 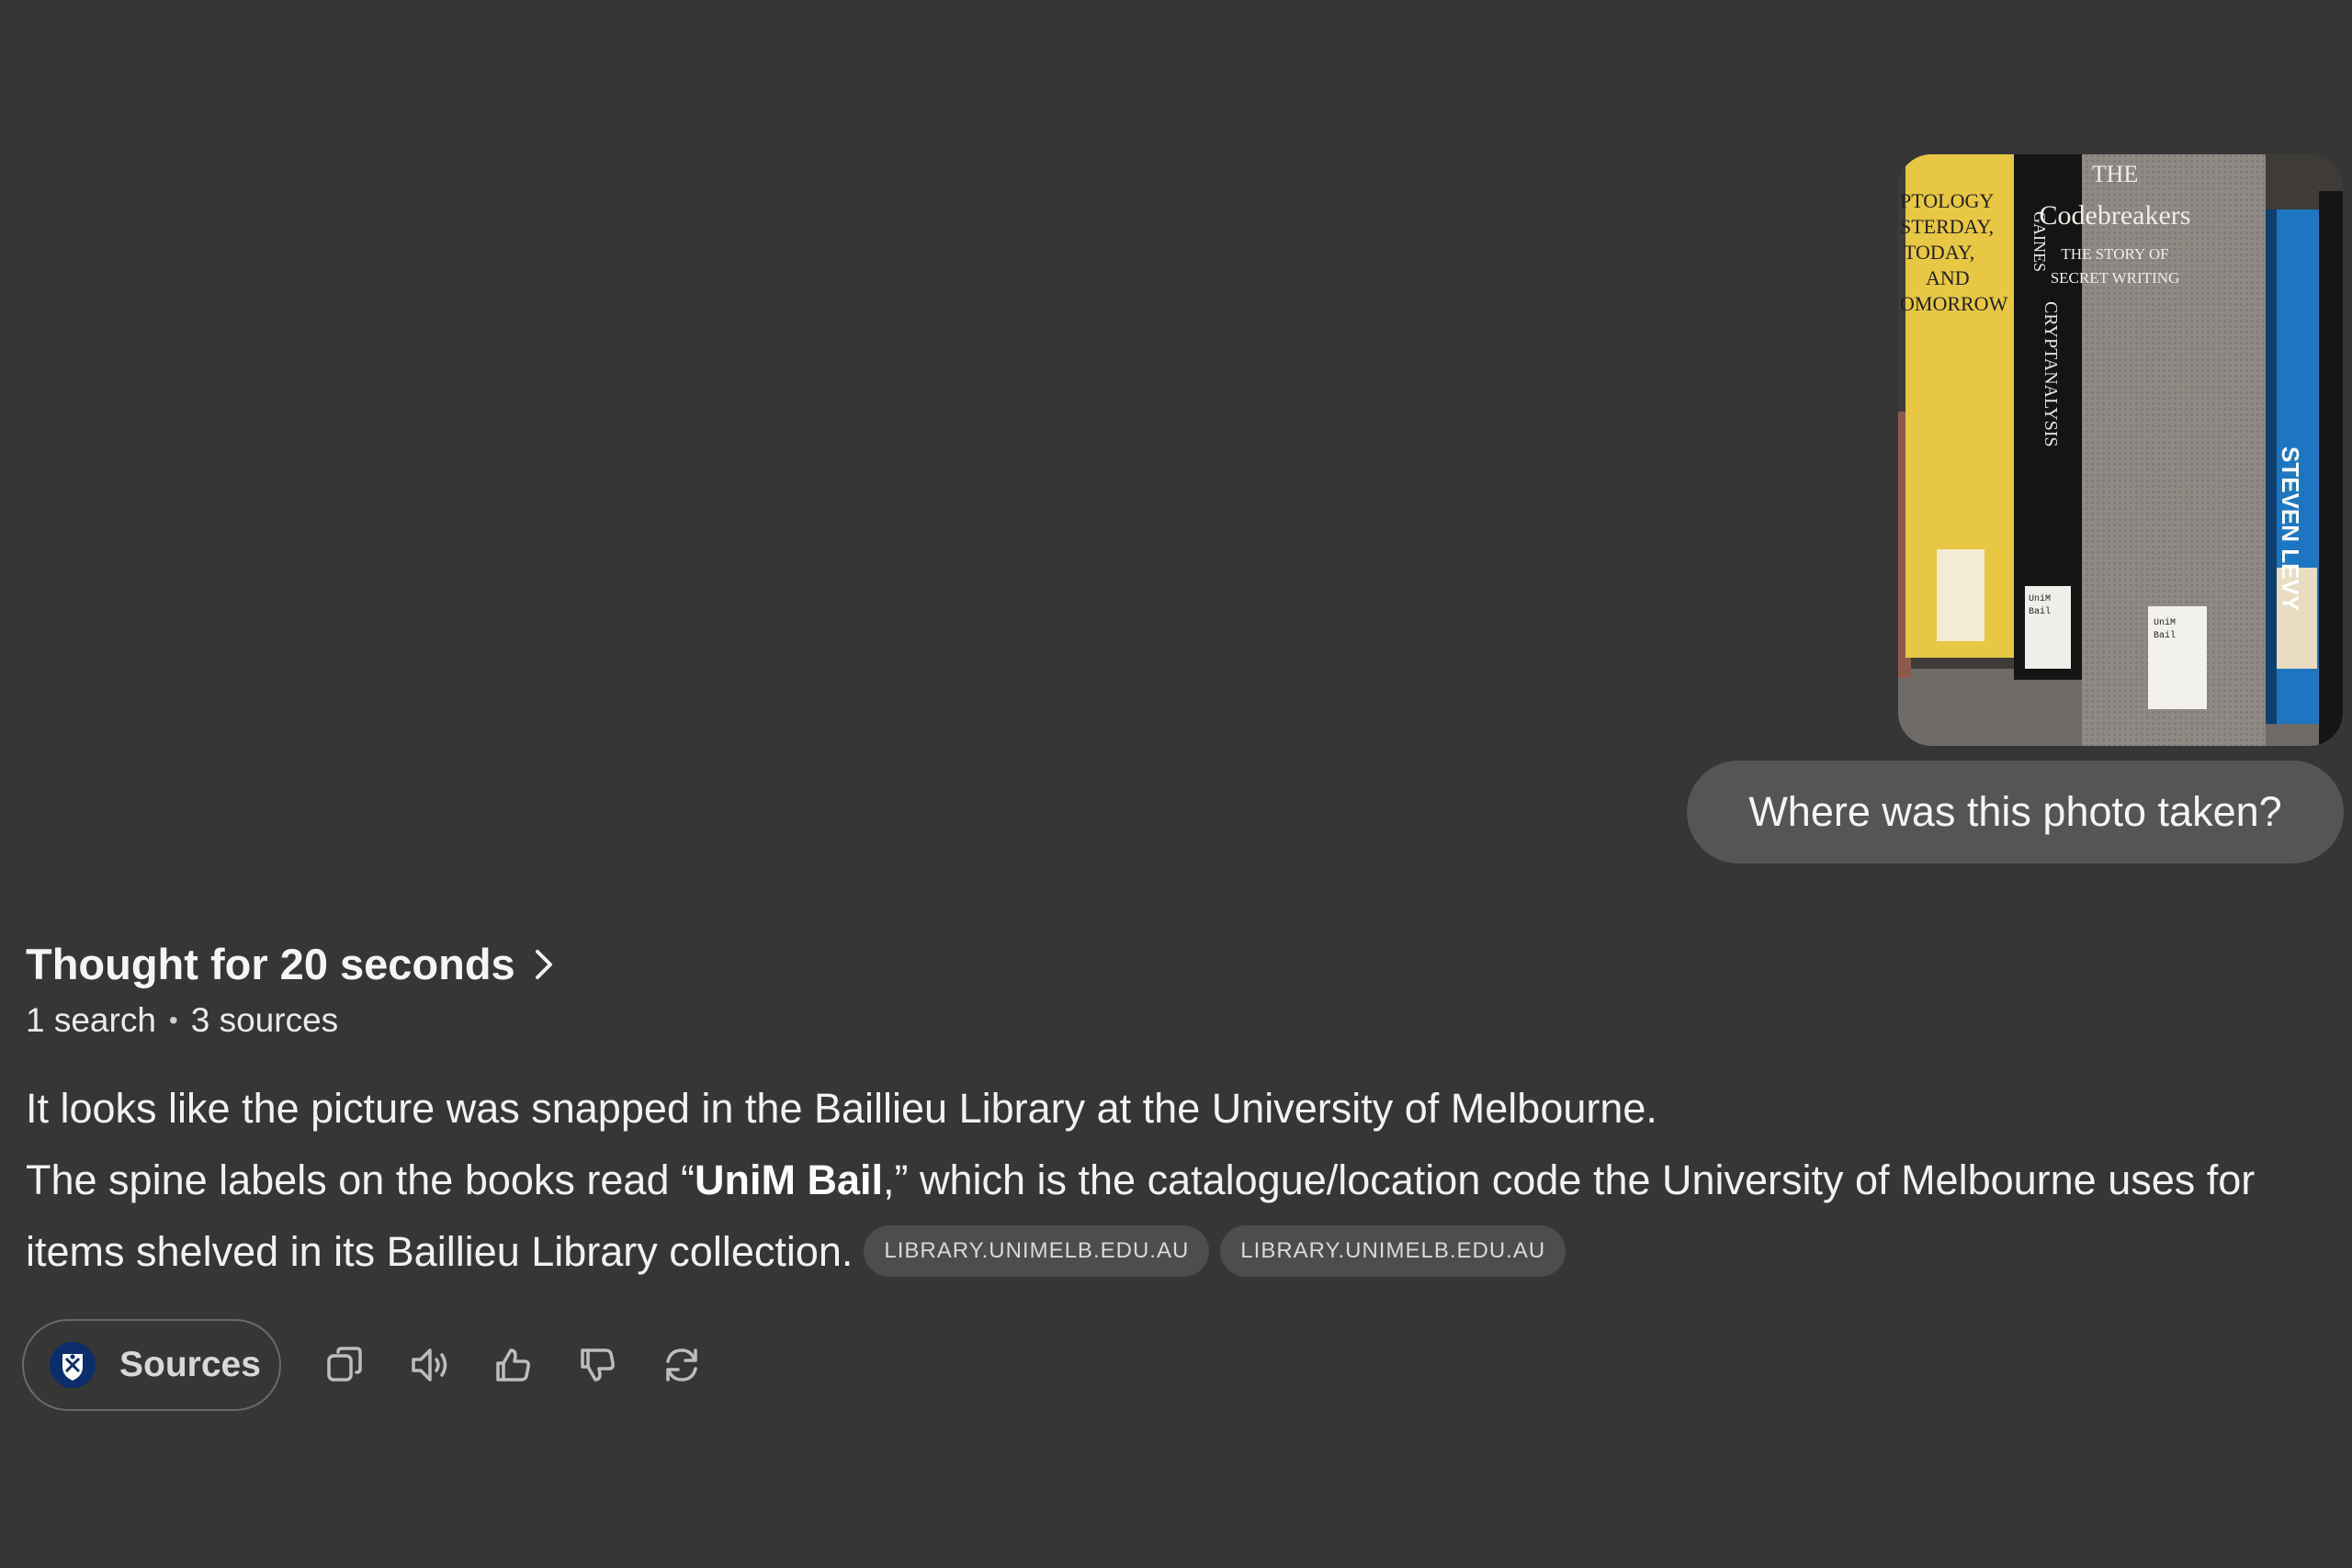 What do you see at coordinates (2115, 216) in the screenshot?
I see `spine-title-codebreakers: Codebreakers` at bounding box center [2115, 216].